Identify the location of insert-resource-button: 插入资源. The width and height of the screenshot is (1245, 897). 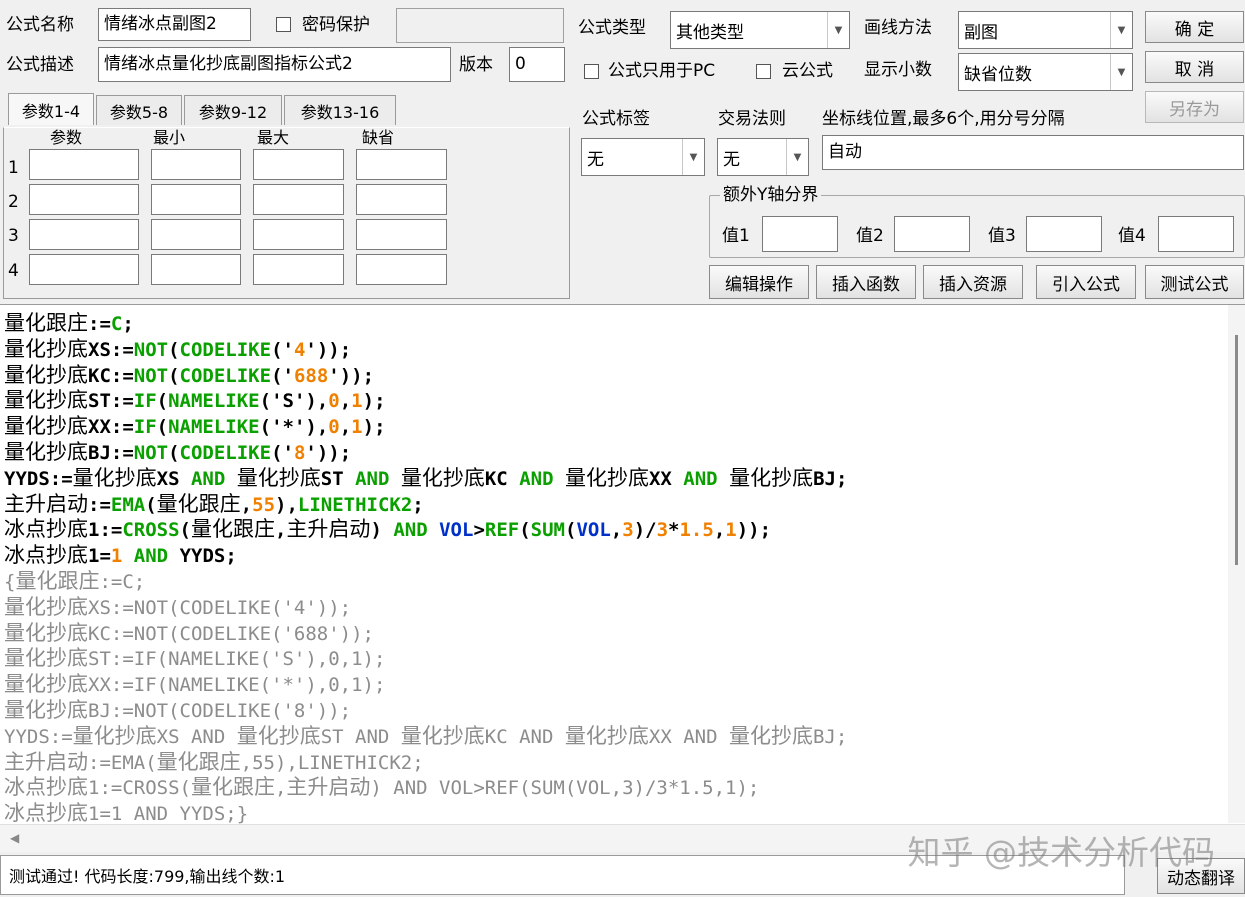
(973, 282).